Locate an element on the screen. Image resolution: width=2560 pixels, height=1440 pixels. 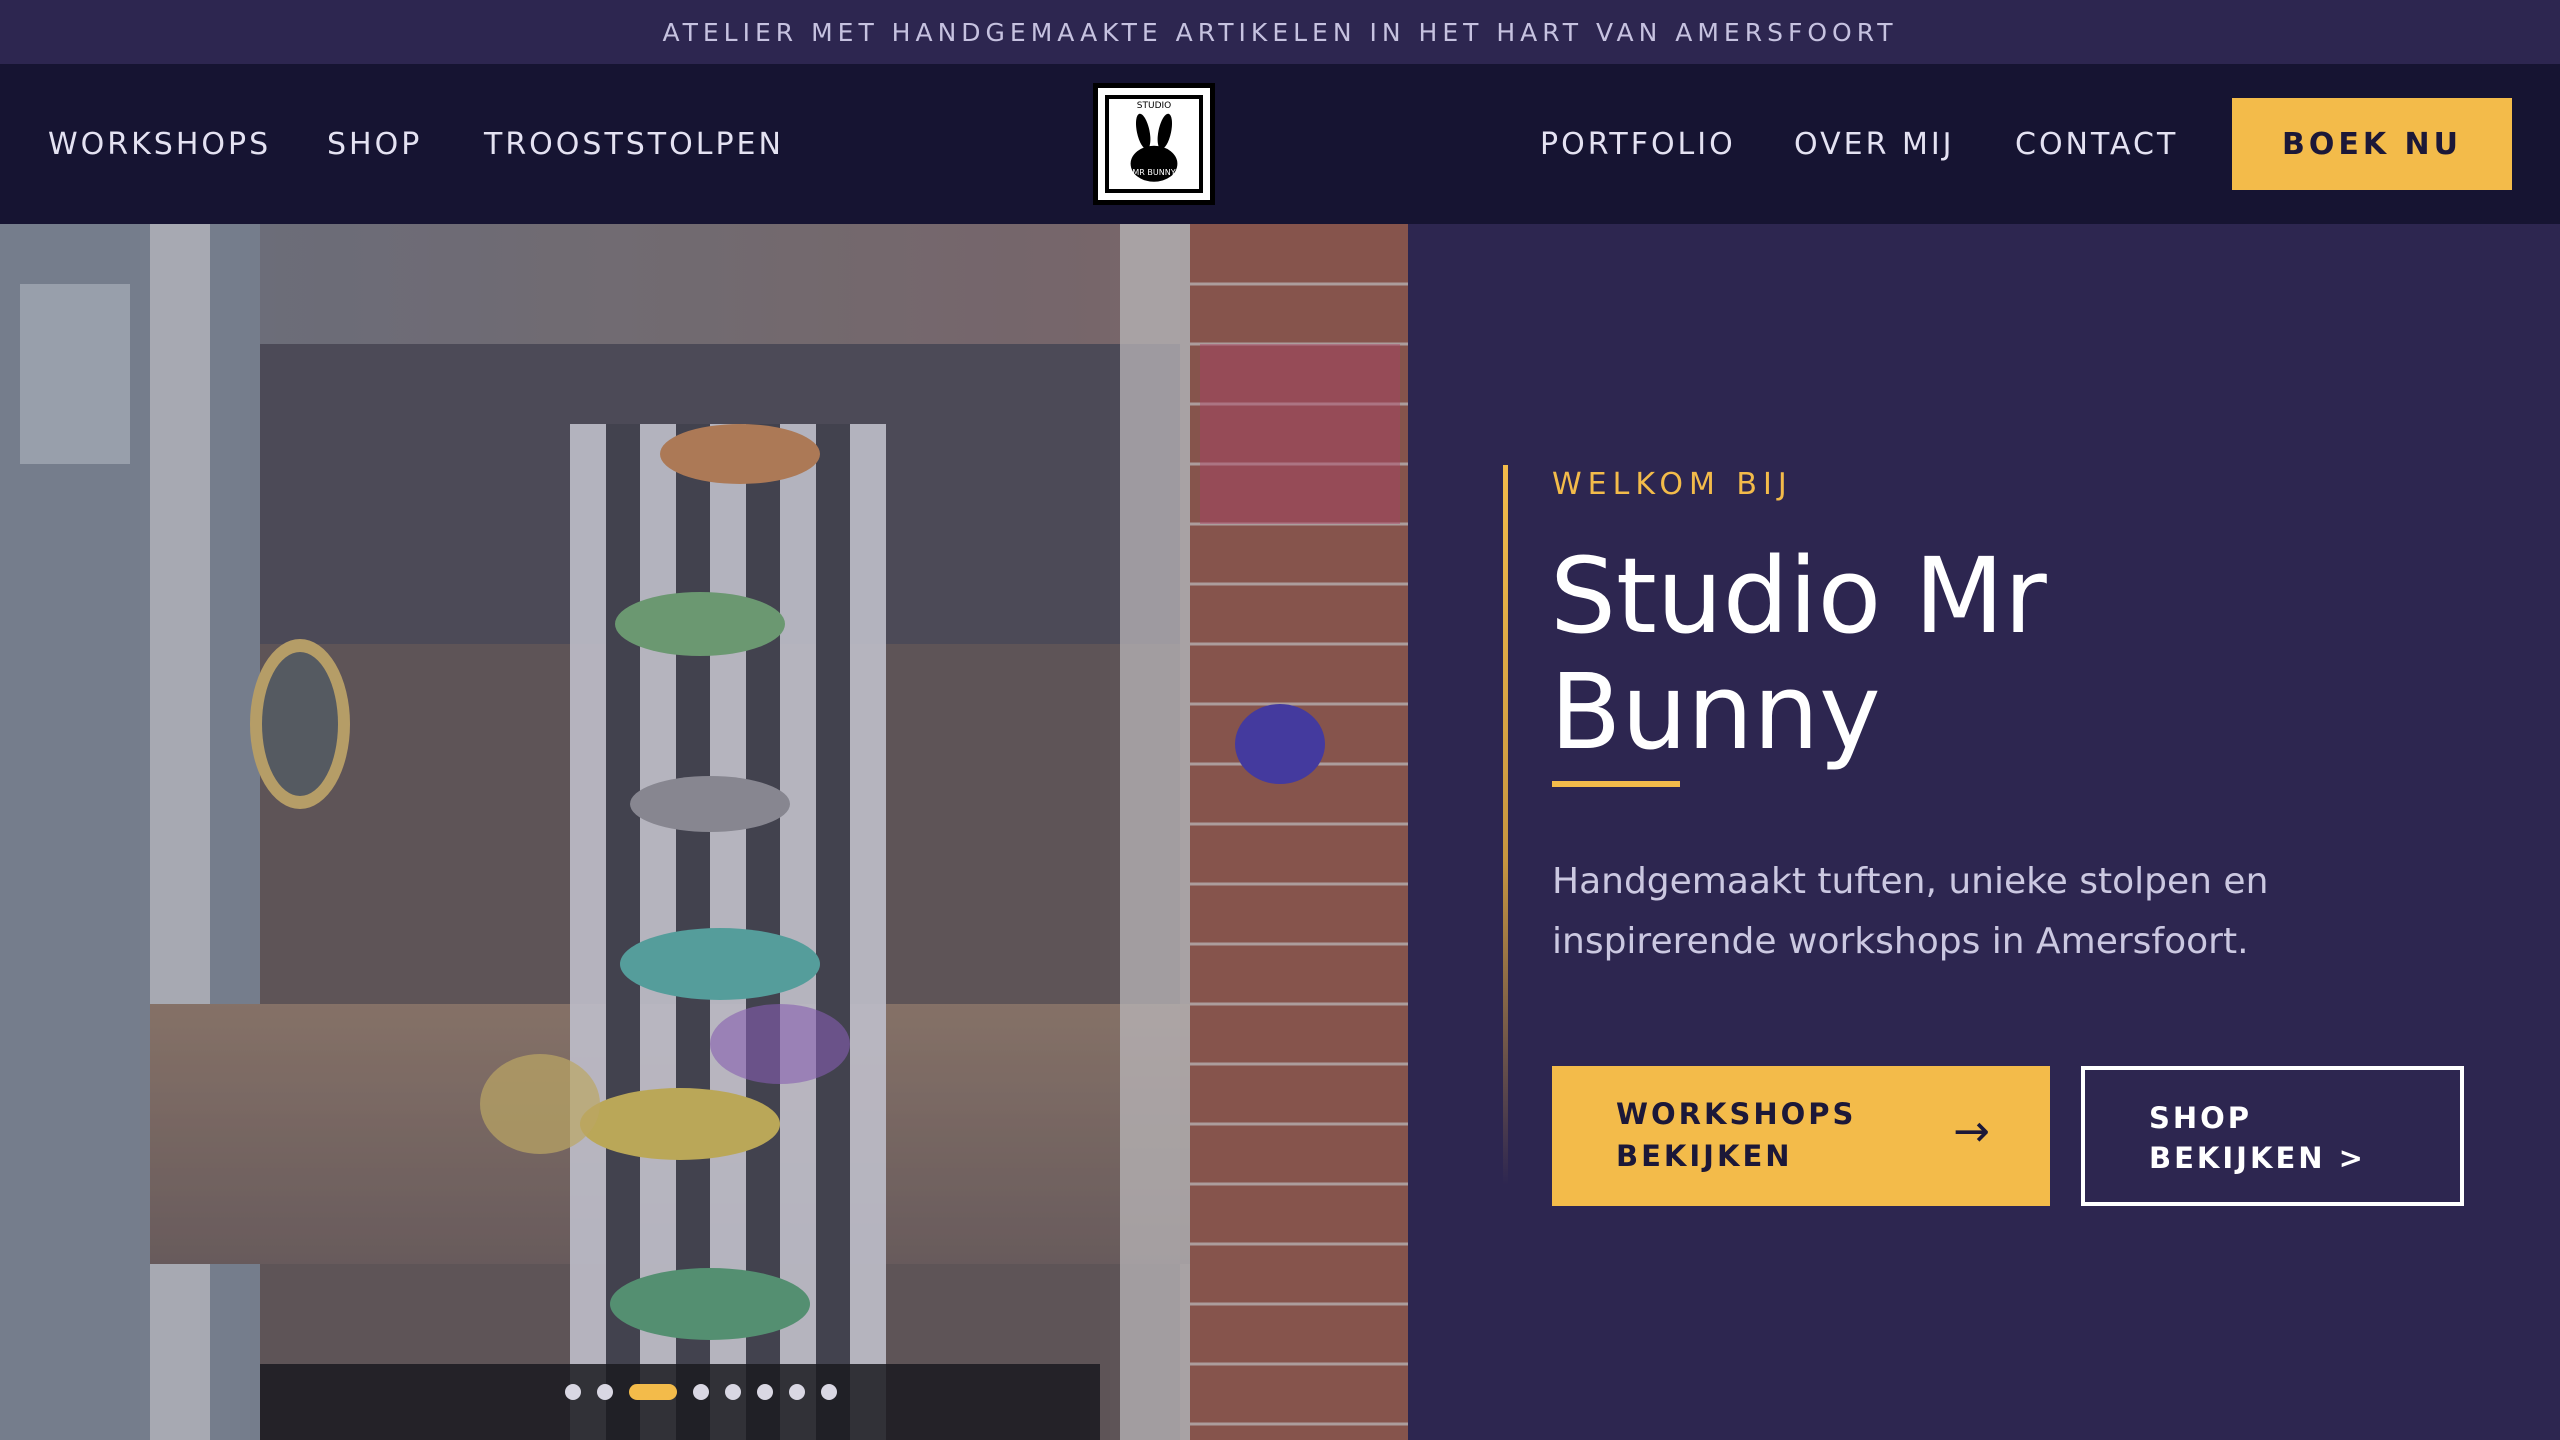
arrow-right-icon: → is located at coordinates (1971, 1131).